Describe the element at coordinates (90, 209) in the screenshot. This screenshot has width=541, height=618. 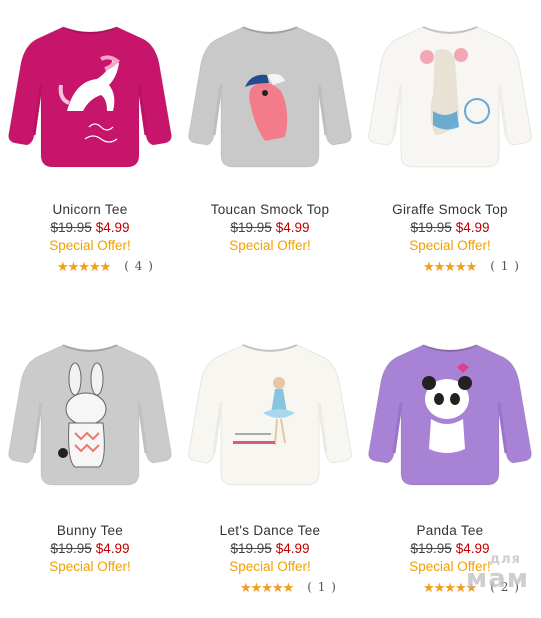
I see `product-name: Unicorn Tee` at that location.